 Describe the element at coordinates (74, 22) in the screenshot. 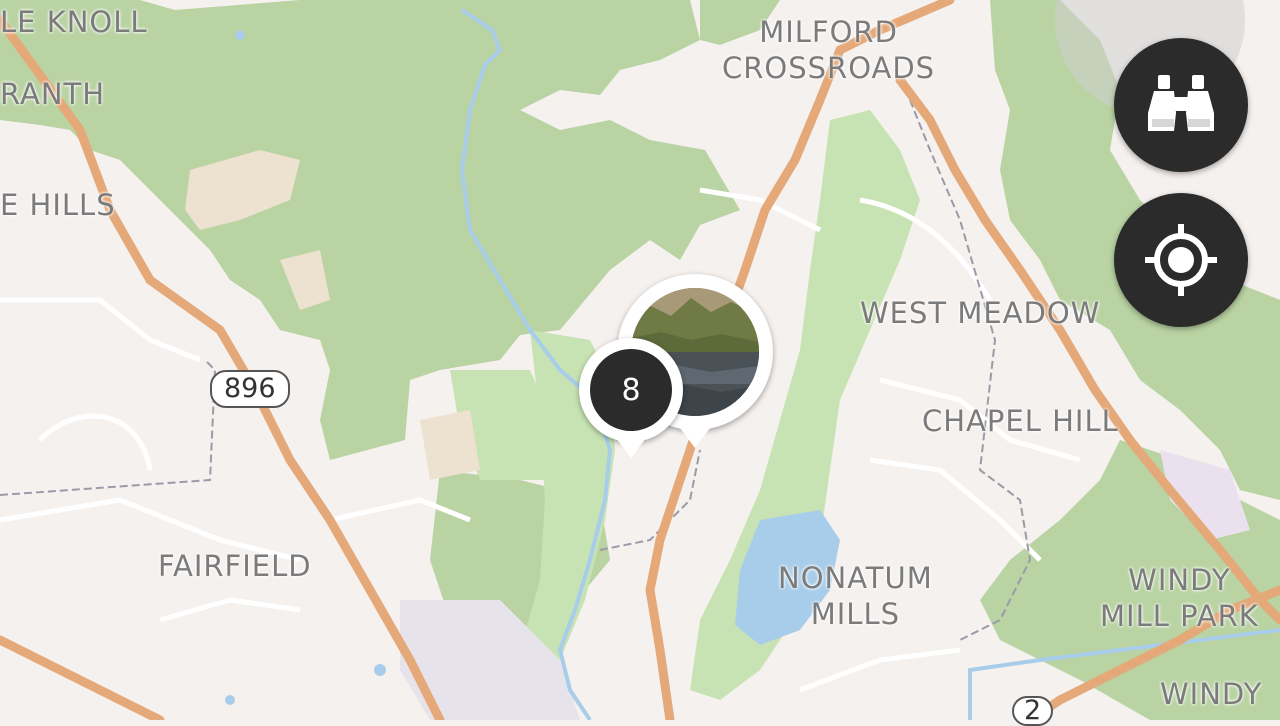

I see `place-label-le-knoll: LE KNOLL` at that location.